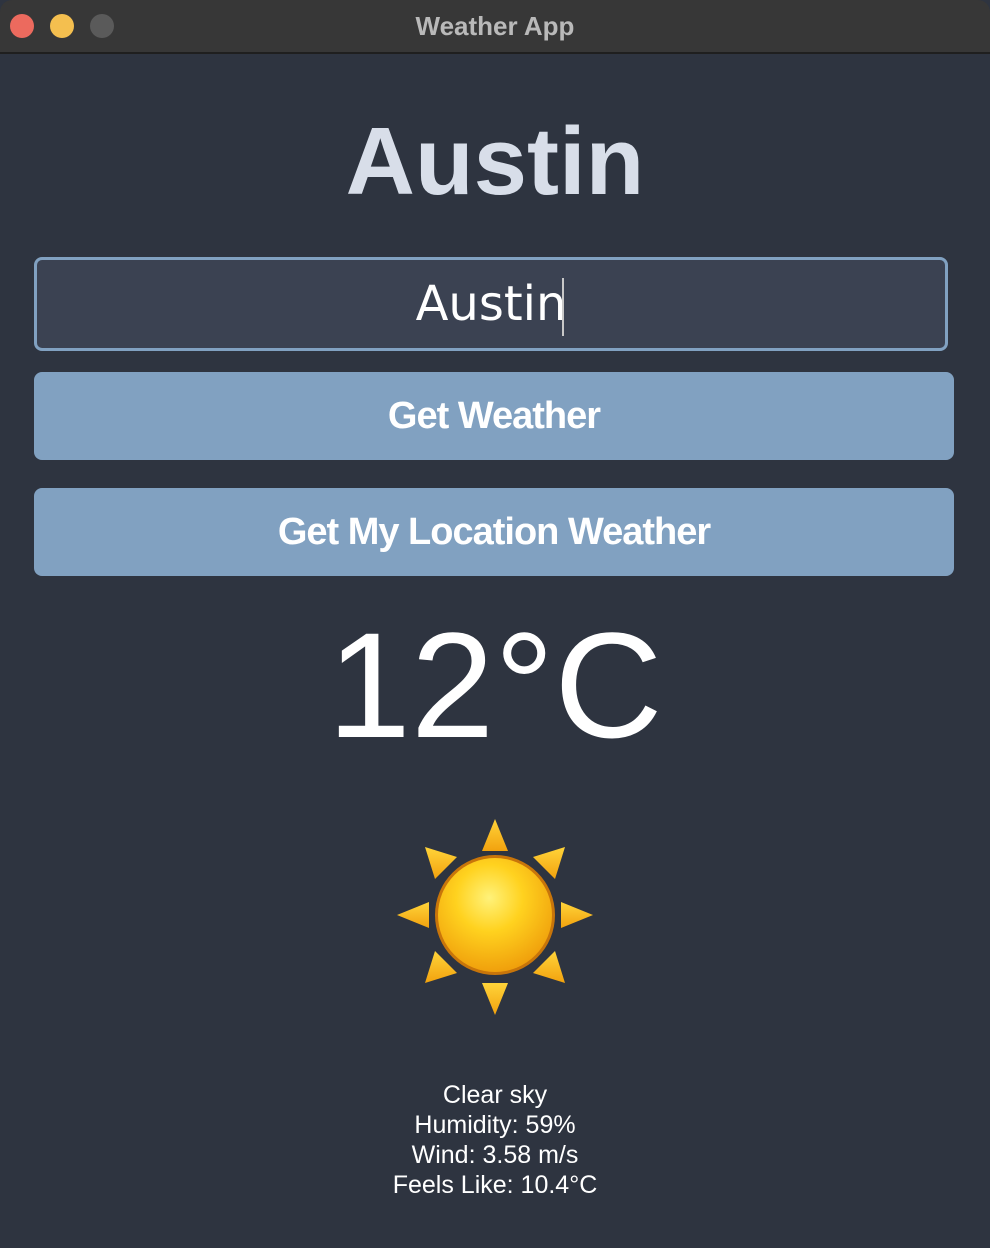  I want to click on city-heading: Austin, so click(495, 161).